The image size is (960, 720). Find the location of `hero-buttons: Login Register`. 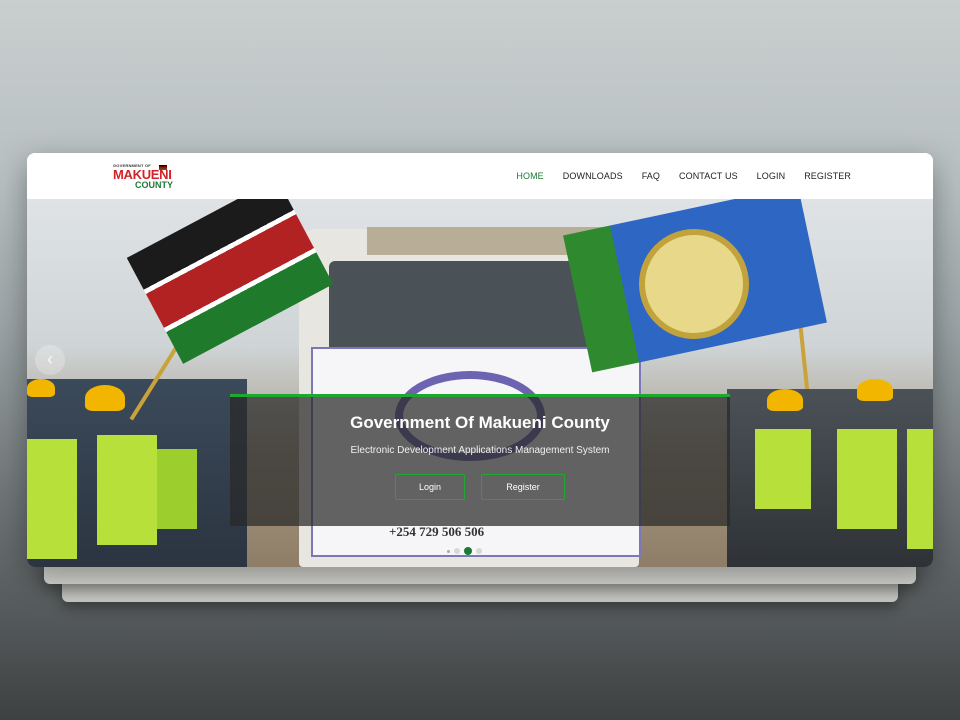

hero-buttons: Login Register is located at coordinates (480, 487).